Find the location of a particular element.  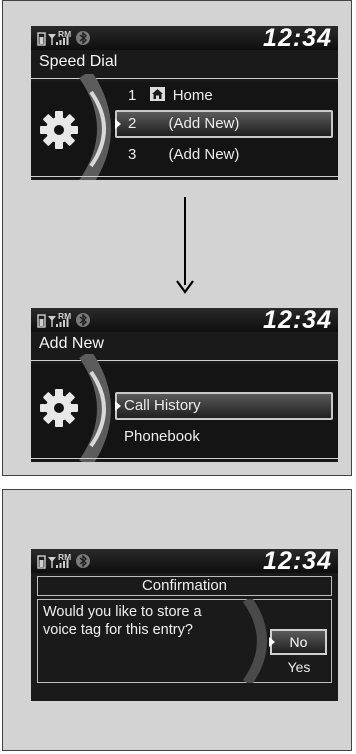

speed-dial-item-1: 1 Home is located at coordinates (170, 95).